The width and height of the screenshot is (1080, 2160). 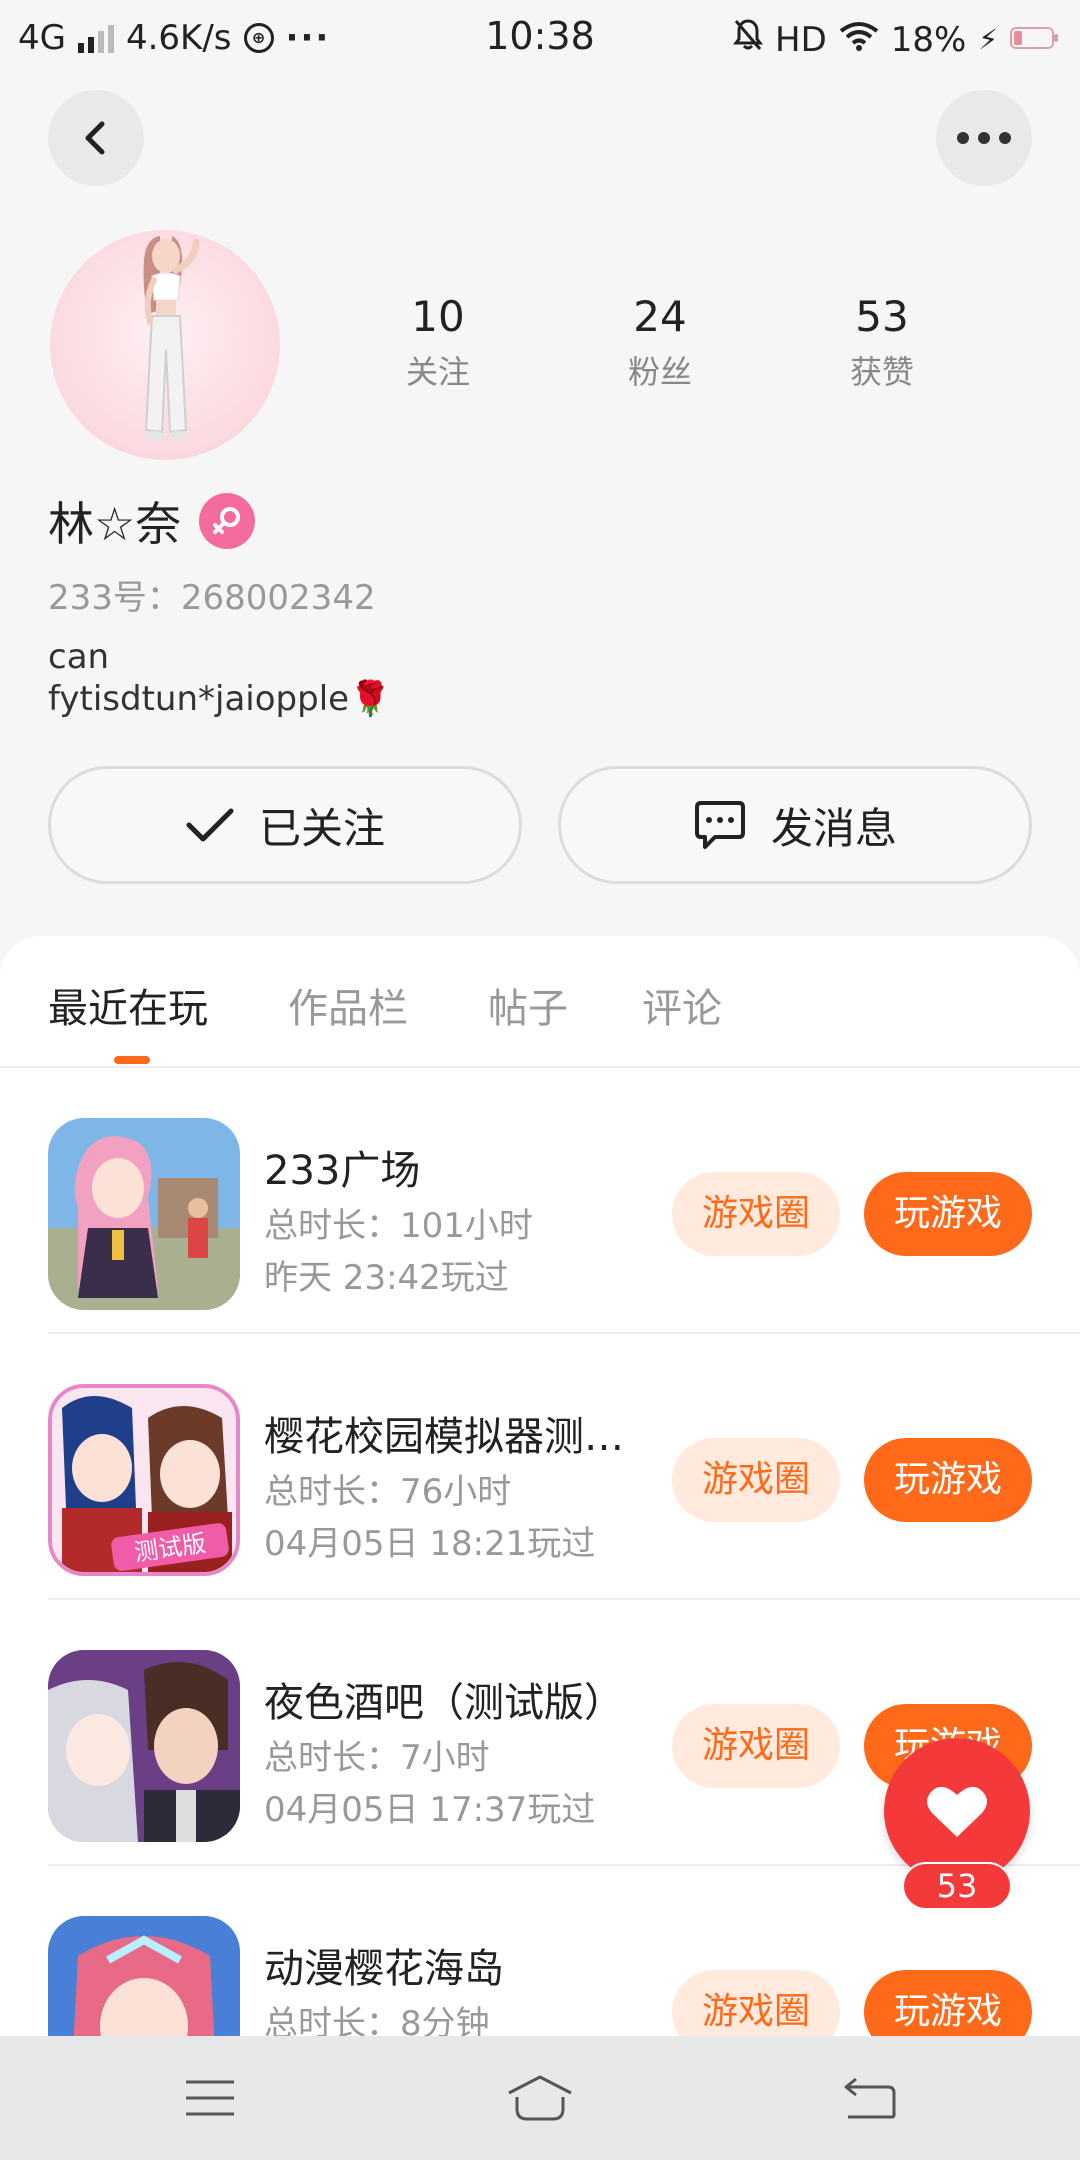 What do you see at coordinates (540, 347) in the screenshot?
I see `profile-stats: 10 关注 24 粉丝 53 获赞` at bounding box center [540, 347].